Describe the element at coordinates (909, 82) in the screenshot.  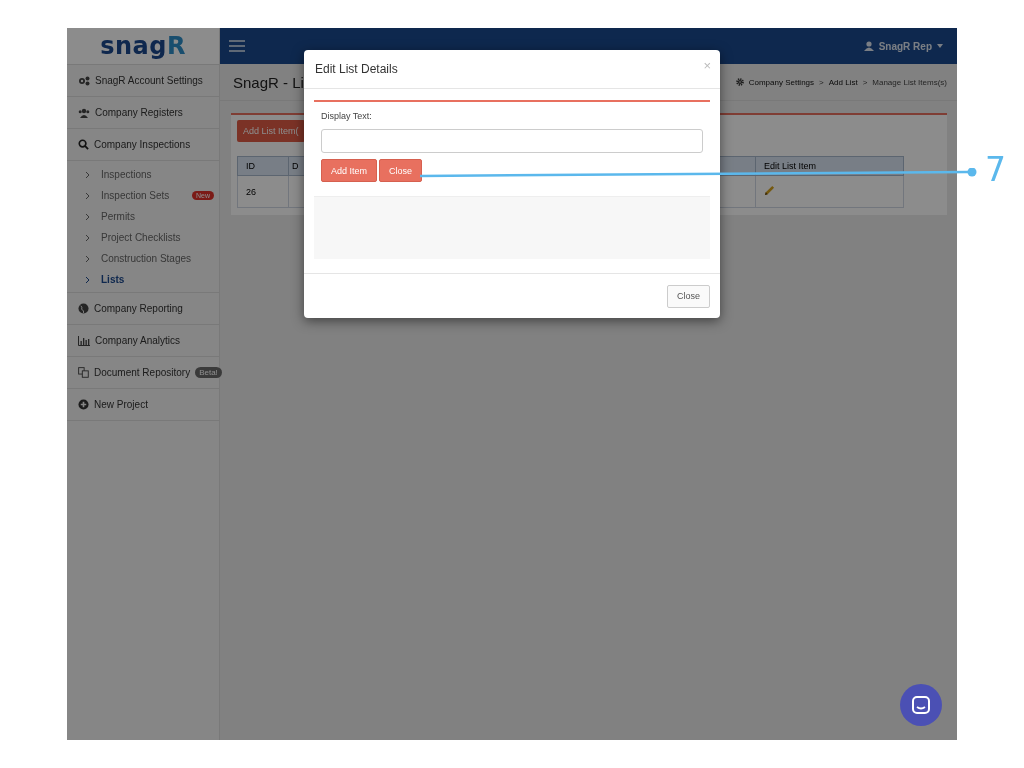
I see `breadcrumb-link: Manage List Items(s)` at that location.